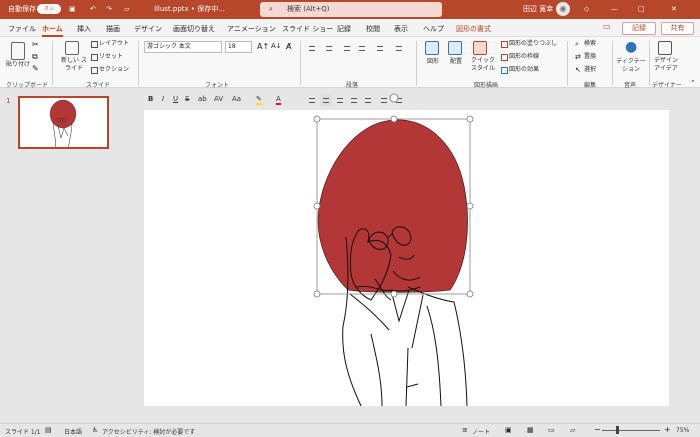 This screenshot has height=437, width=700. I want to click on microphone-icon: ●, so click(631, 47).